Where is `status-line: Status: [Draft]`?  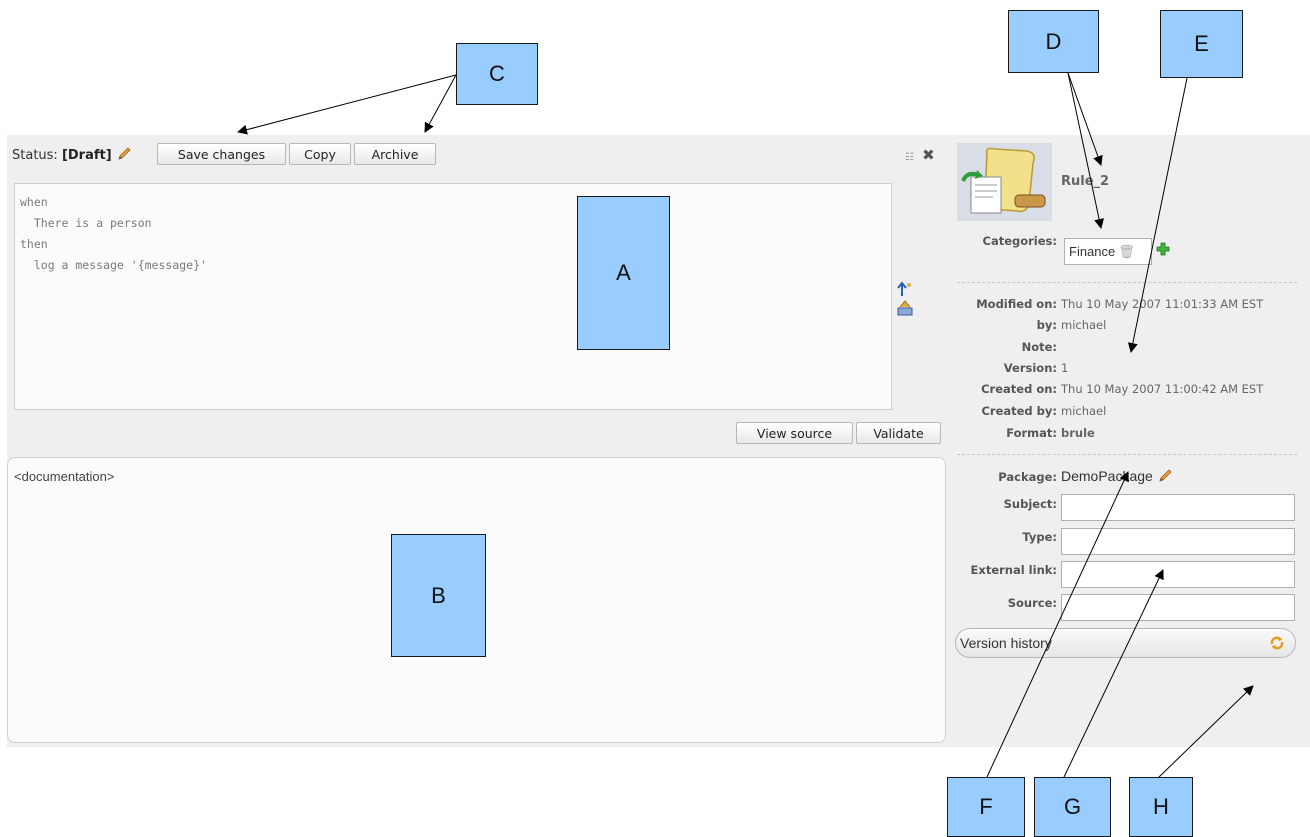
status-line: Status: [Draft] is located at coordinates (72, 154).